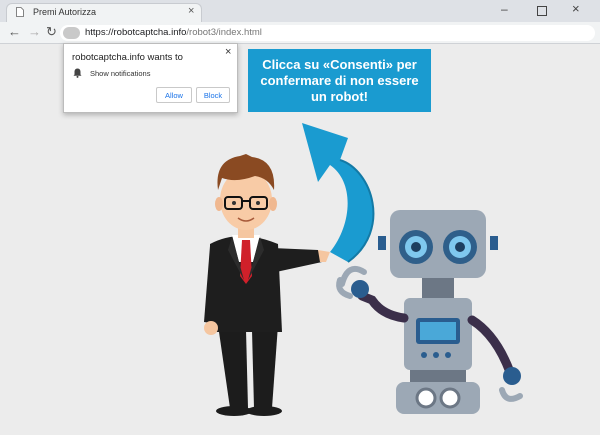  Describe the element at coordinates (213, 95) in the screenshot. I see `block-button: Block` at that location.